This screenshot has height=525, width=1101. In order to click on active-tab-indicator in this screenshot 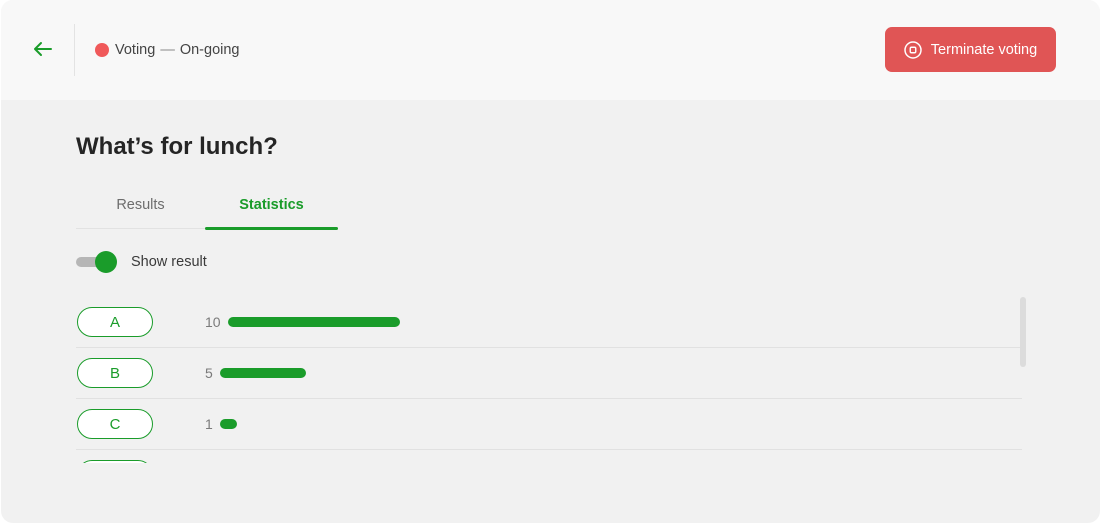, I will do `click(271, 228)`.